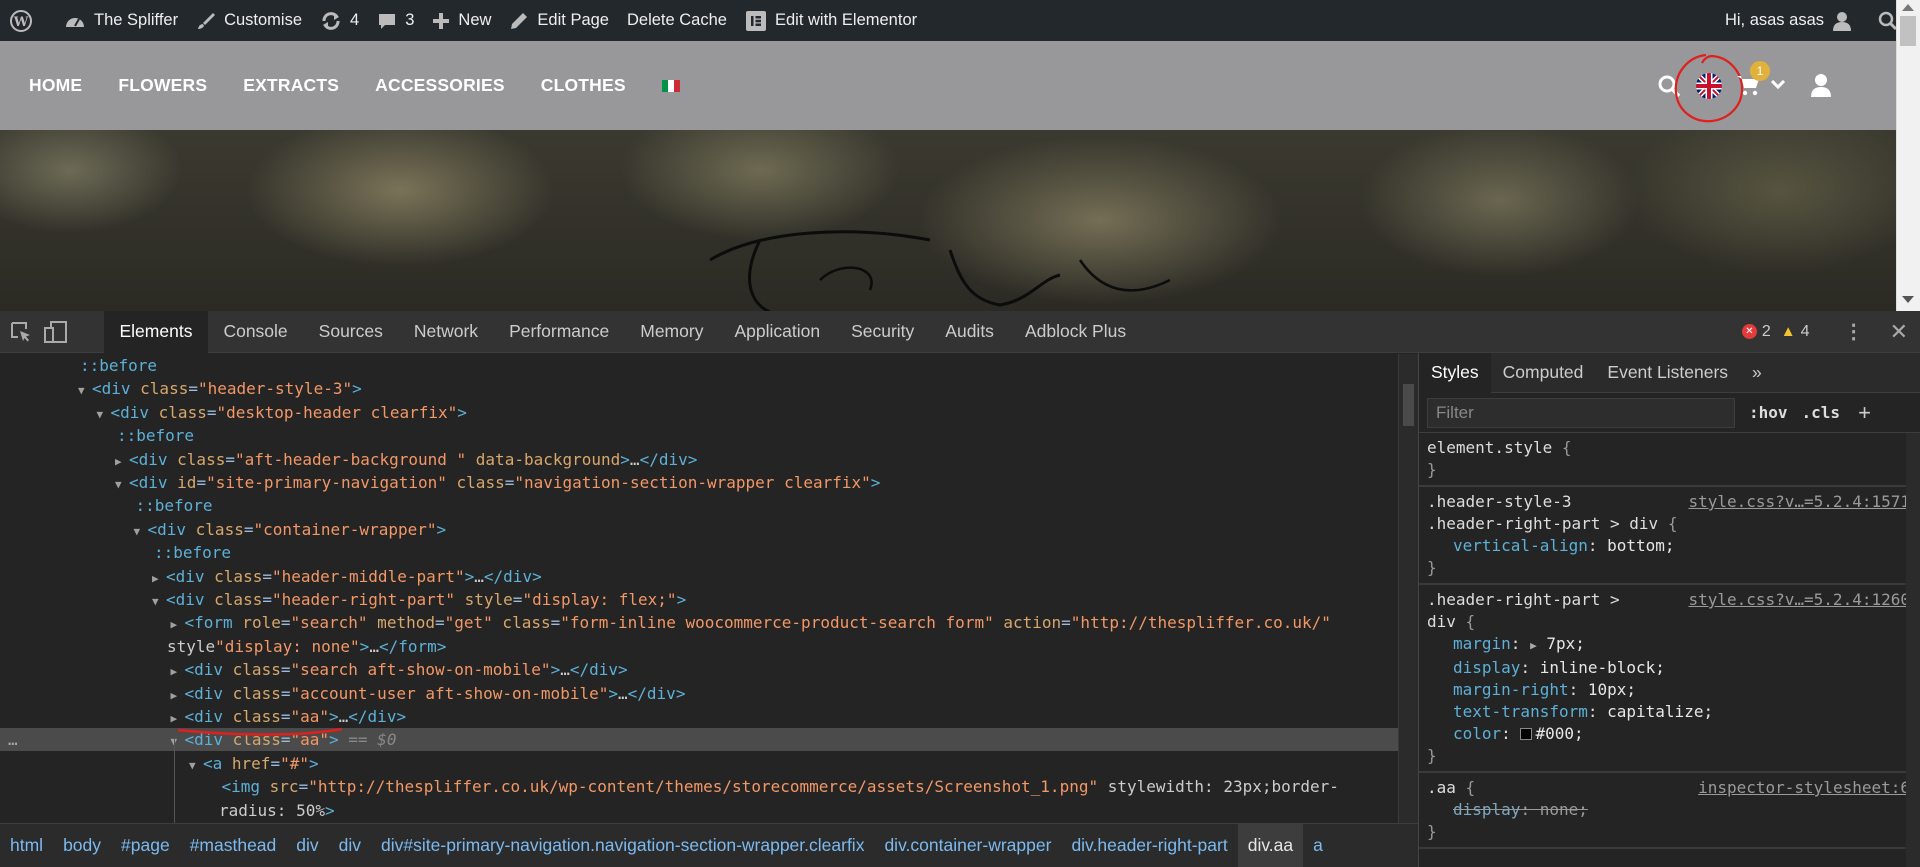 The image size is (1920, 867). What do you see at coordinates (559, 332) in the screenshot?
I see `tab-performance: Performance` at bounding box center [559, 332].